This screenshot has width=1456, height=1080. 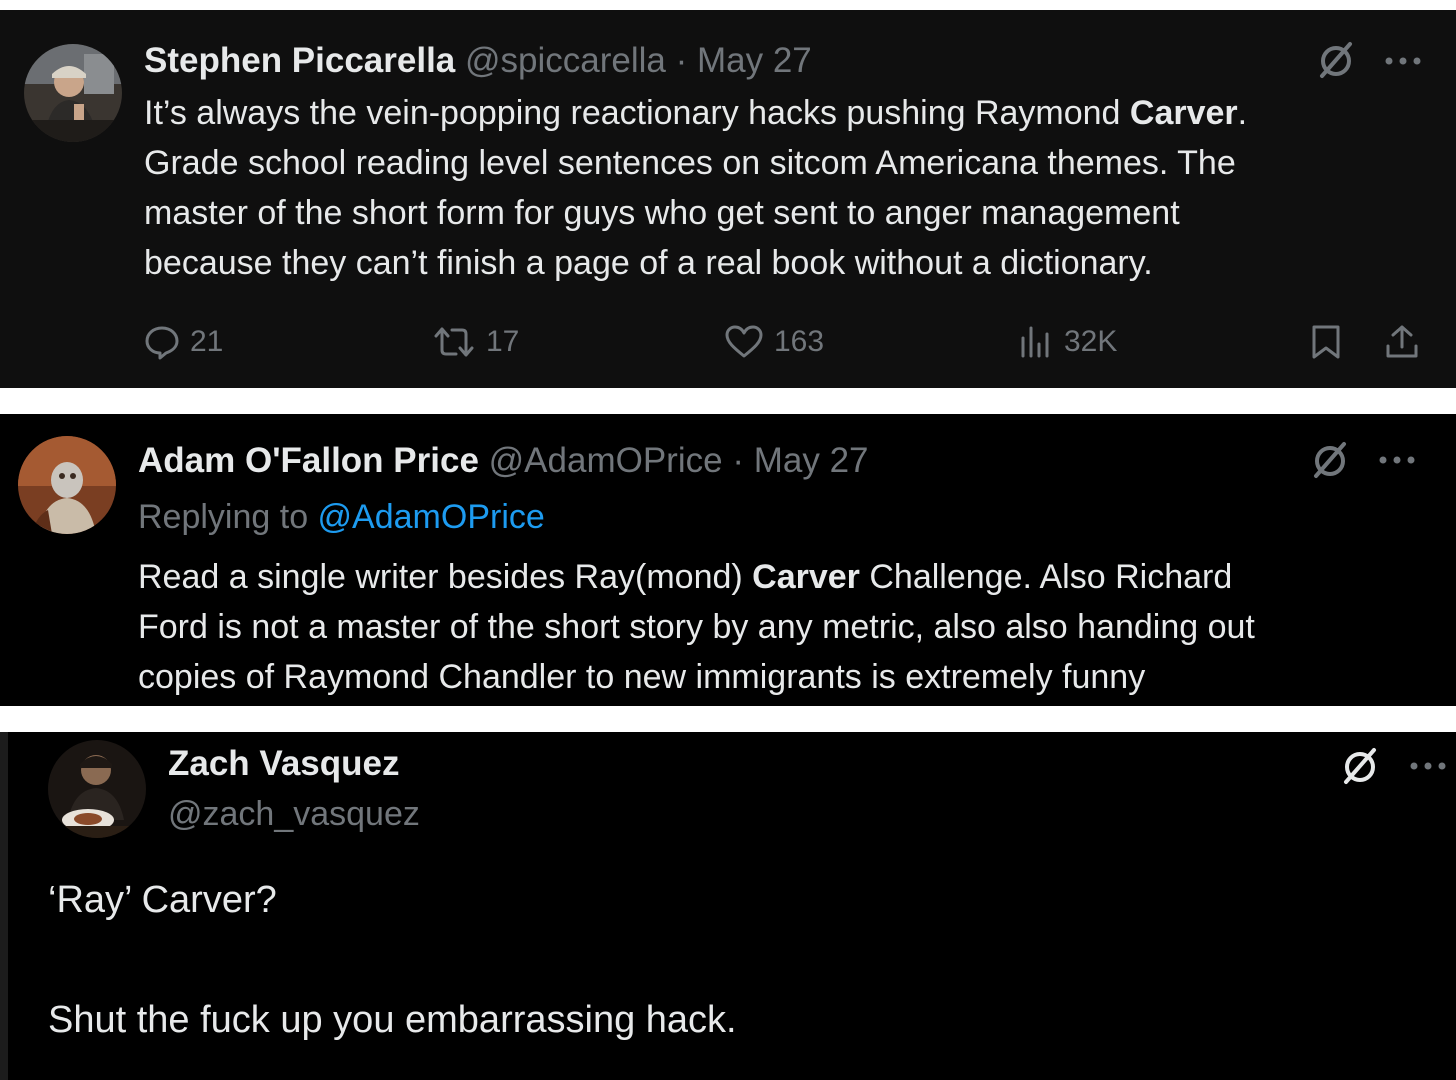 I want to click on like-button: 163, so click(x=774, y=342).